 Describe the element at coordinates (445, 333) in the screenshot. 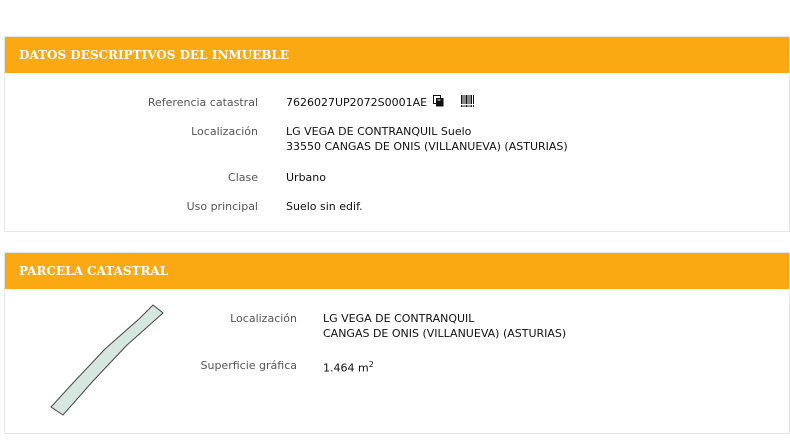

I see `parcela-localizacion-line-2: CANGAS DE ONIS (VILLANUEVA) (ASTURIAS)` at that location.